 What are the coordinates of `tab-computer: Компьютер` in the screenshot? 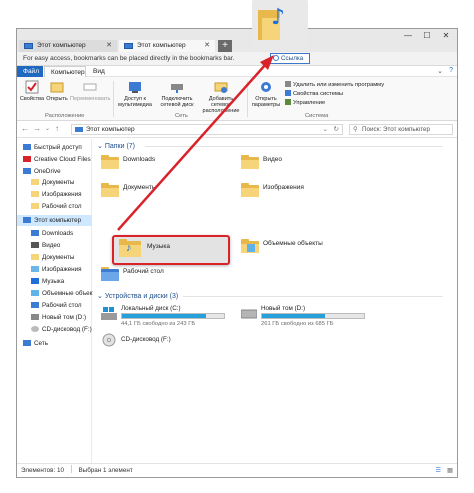 It's located at (65, 71).